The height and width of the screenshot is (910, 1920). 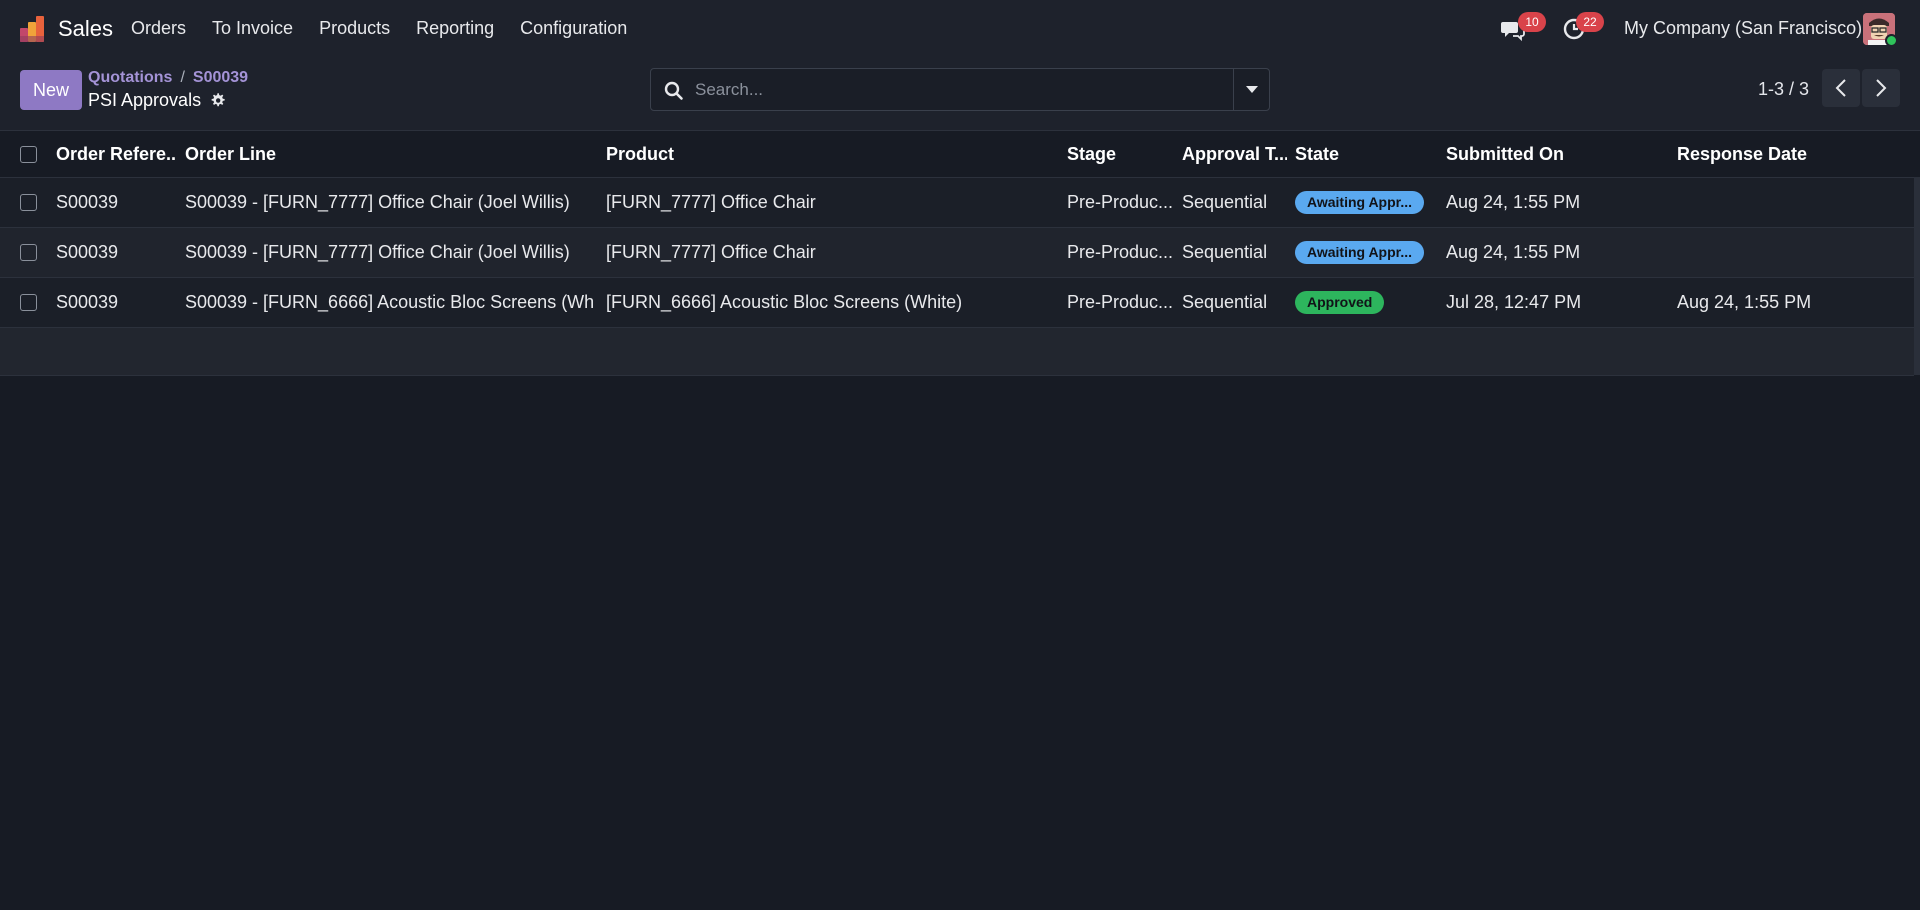 What do you see at coordinates (673, 90) in the screenshot?
I see `search-icon` at bounding box center [673, 90].